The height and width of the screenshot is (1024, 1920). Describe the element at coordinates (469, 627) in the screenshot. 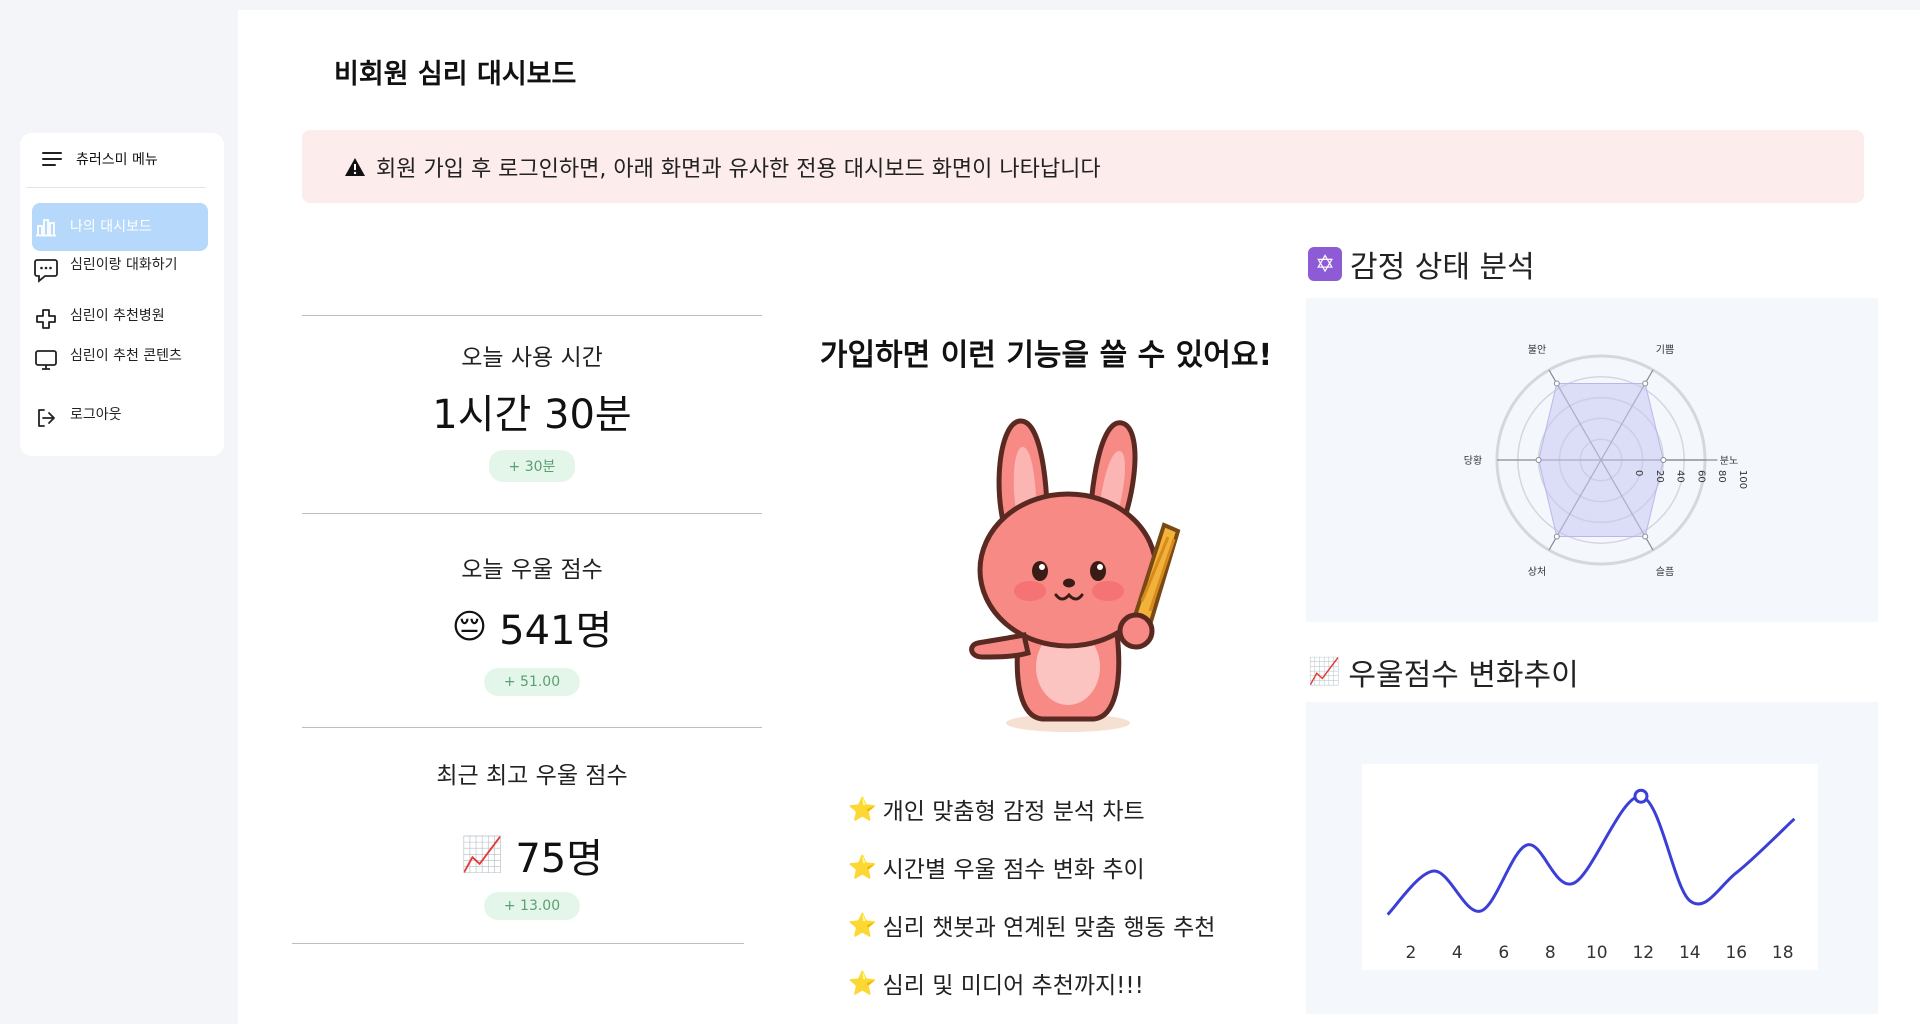

I see `sad-face-emoji: 😔` at that location.